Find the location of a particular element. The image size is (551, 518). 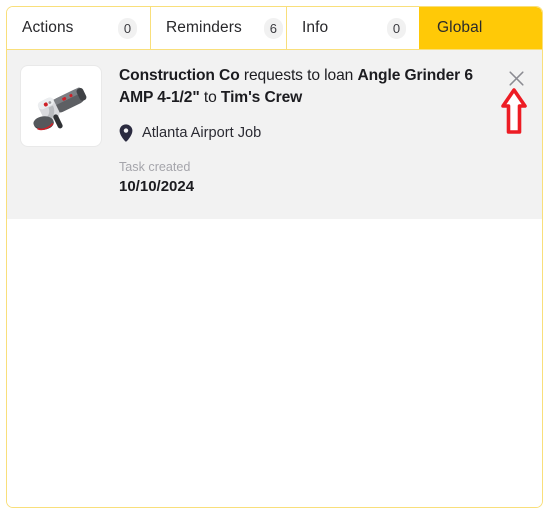

location-text: Atlanta Airport Job is located at coordinates (202, 133).